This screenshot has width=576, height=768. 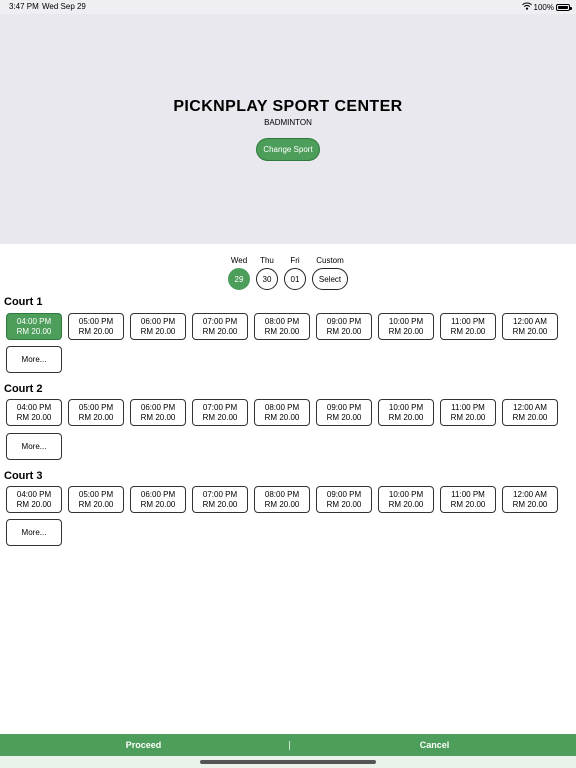 What do you see at coordinates (330, 279) in the screenshot?
I see `date-button-custom-select: Select` at bounding box center [330, 279].